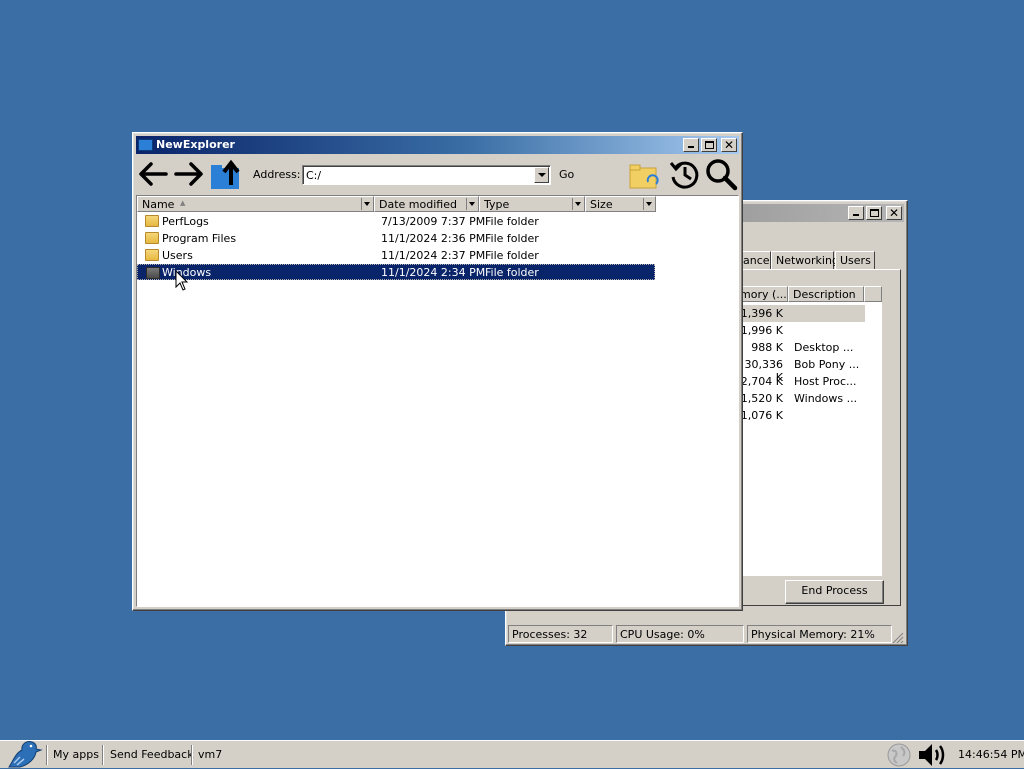 The height and width of the screenshot is (769, 1024). I want to click on history-icon, so click(685, 174).